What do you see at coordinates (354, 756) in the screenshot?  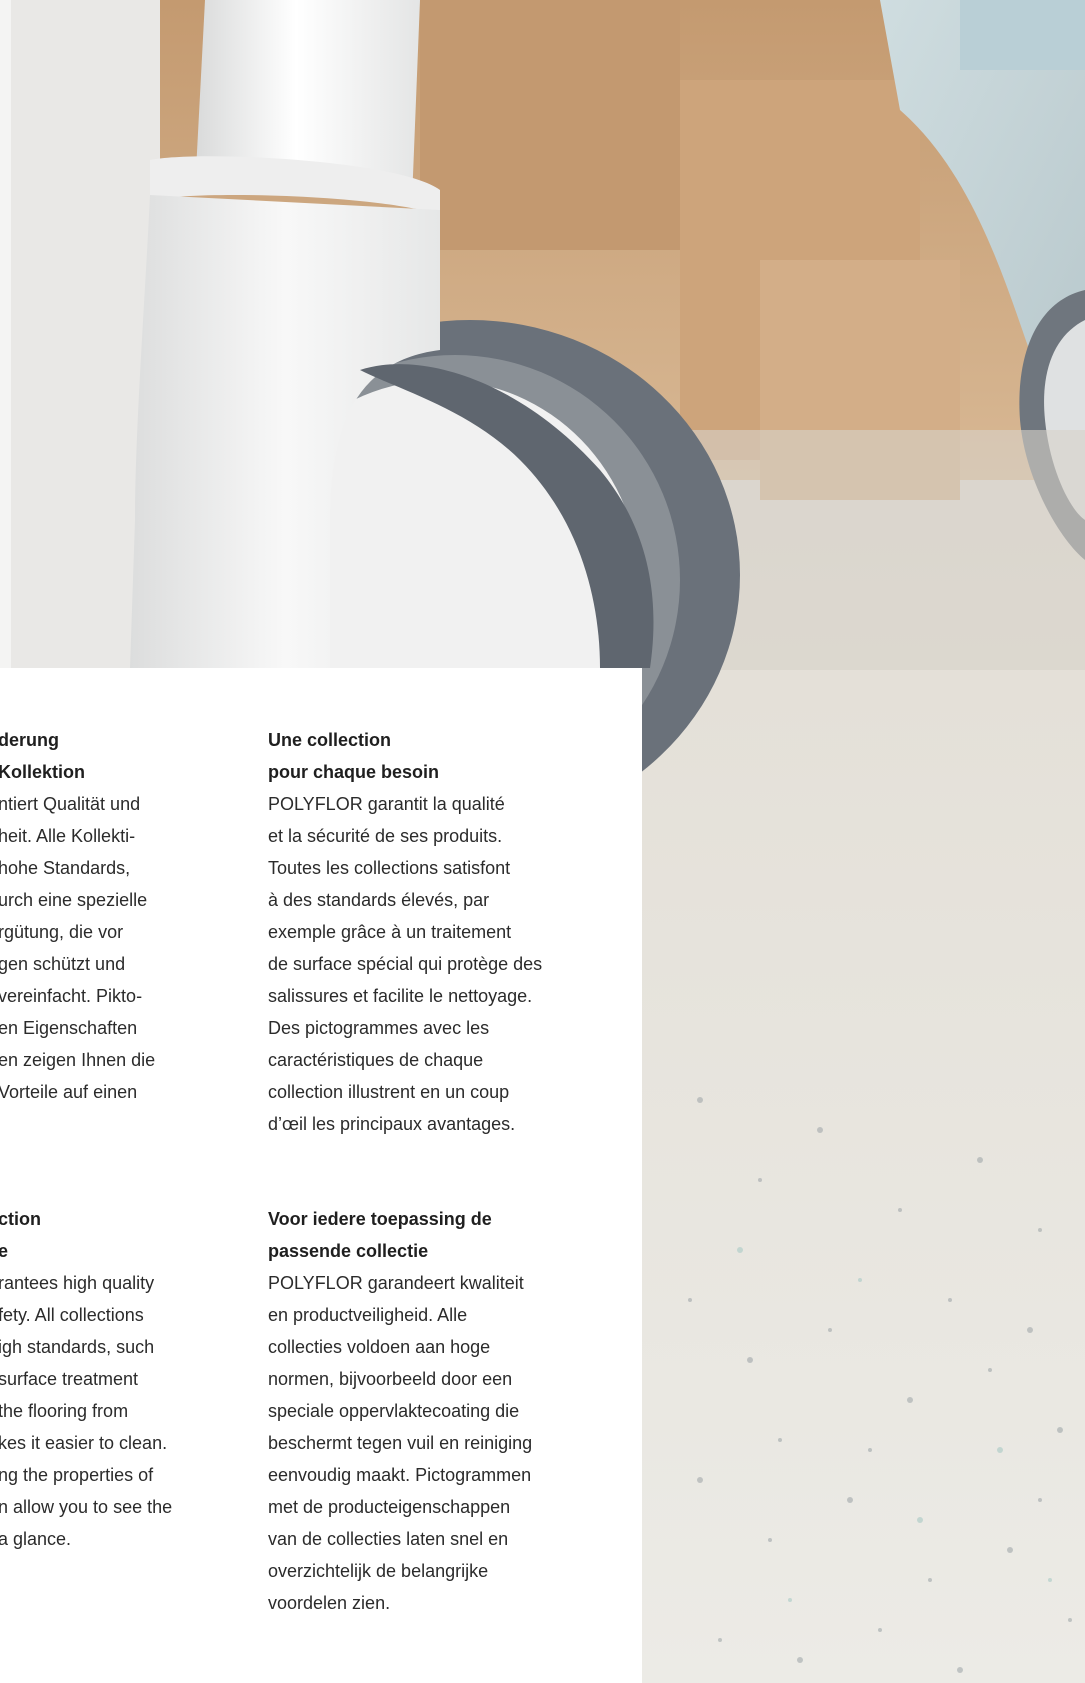 I see `heading-french: Une collection pour chaque besoin` at bounding box center [354, 756].